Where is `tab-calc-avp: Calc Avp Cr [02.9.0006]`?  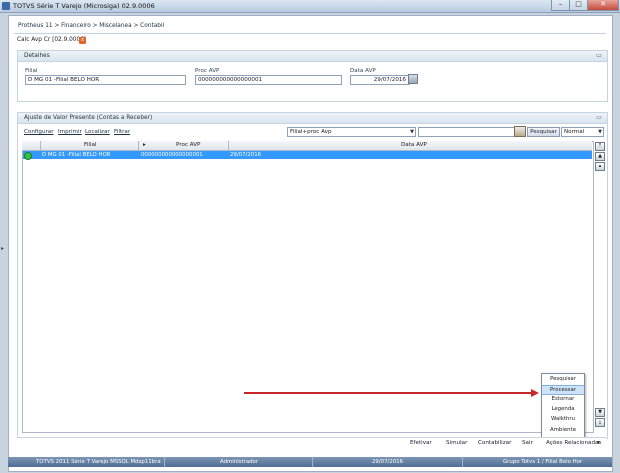 tab-calc-avp: Calc Avp Cr [02.9.0006] is located at coordinates (51, 40).